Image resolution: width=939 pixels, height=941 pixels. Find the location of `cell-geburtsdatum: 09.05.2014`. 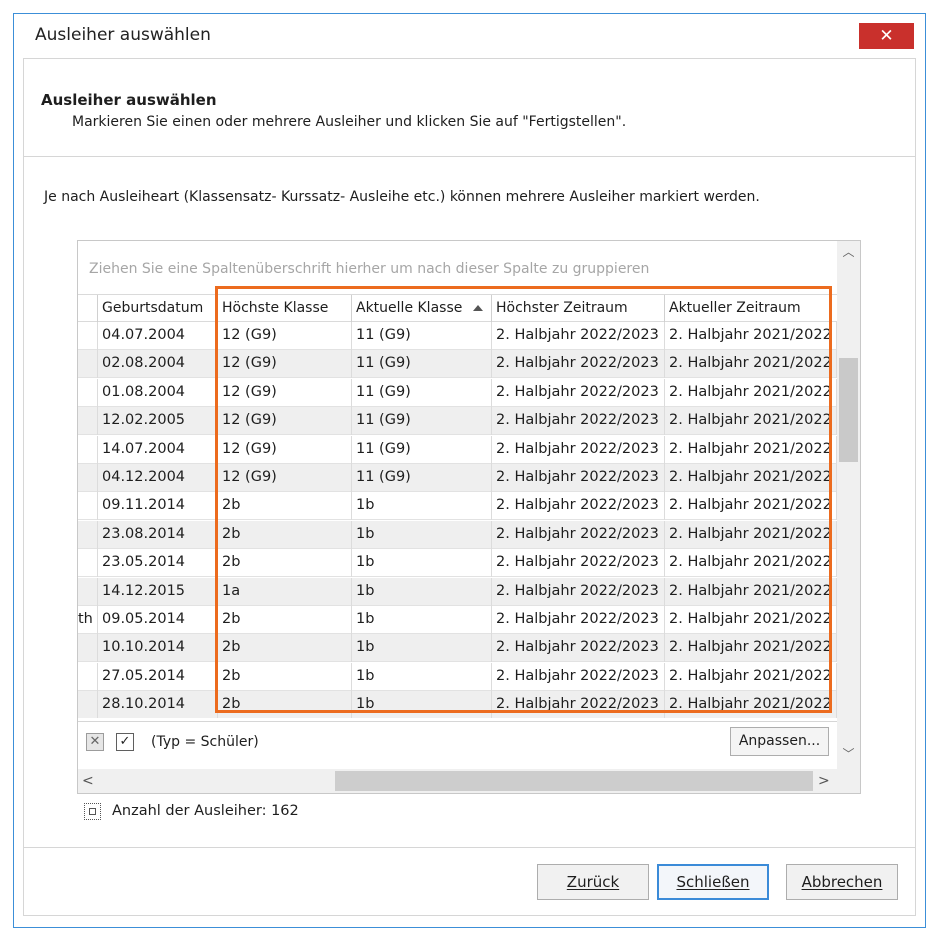

cell-geburtsdatum: 09.05.2014 is located at coordinates (158, 620).